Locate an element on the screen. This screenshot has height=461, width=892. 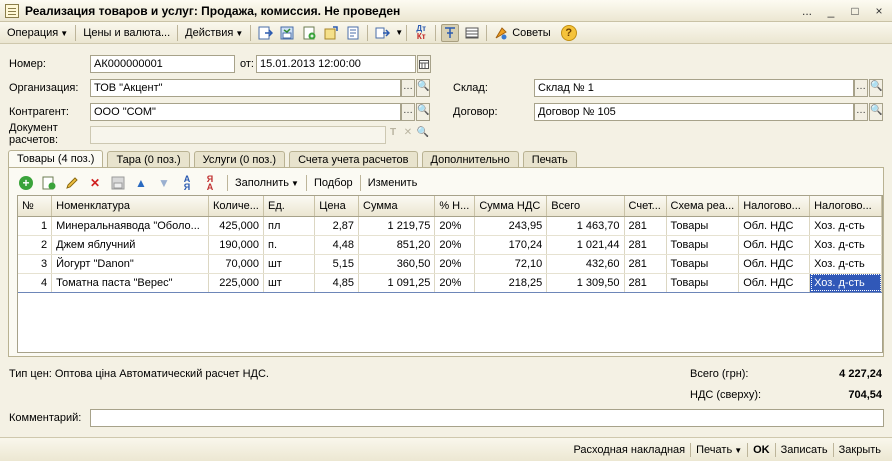
close-form-button: Закрыть is located at coordinates (860, 450).